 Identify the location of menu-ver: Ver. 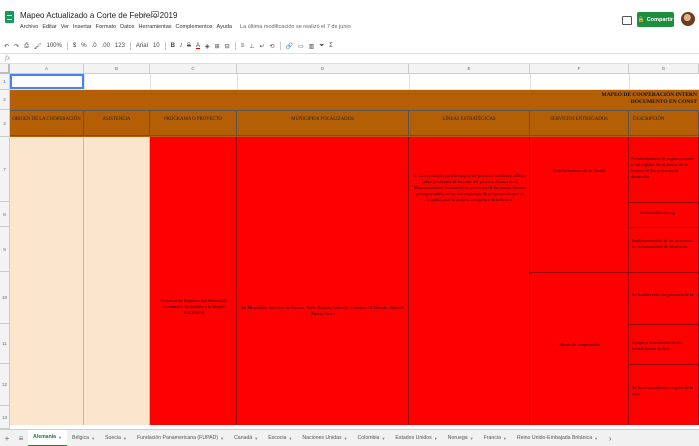
(65, 27).